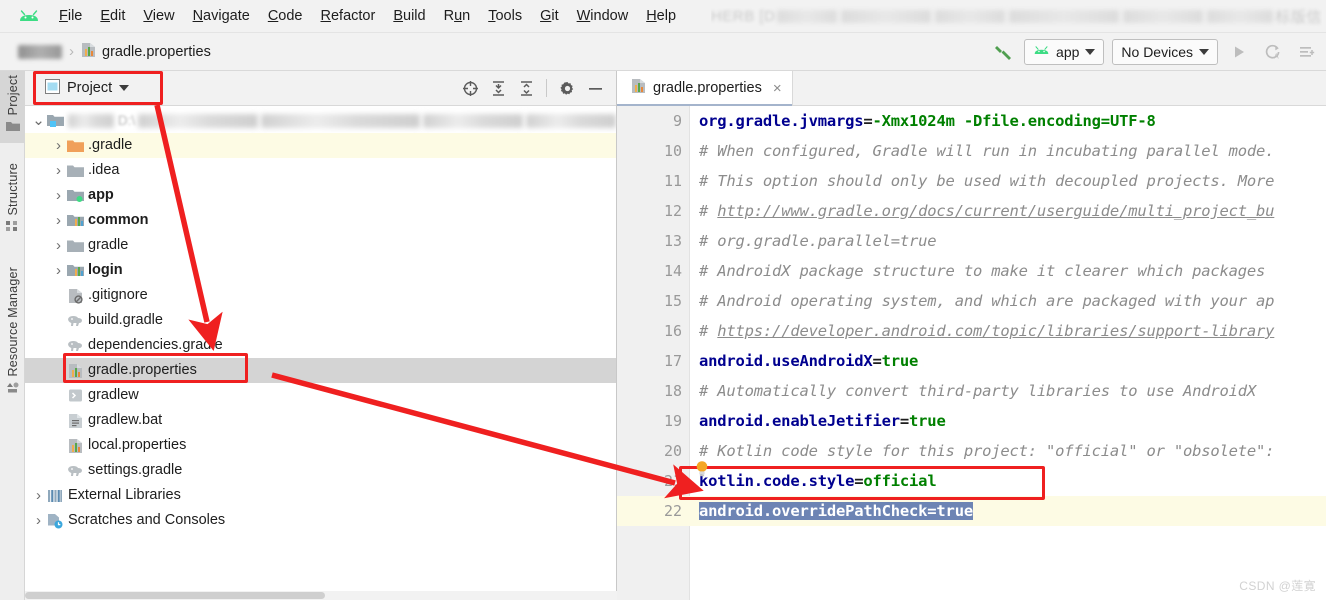  Describe the element at coordinates (75, 245) in the screenshot. I see `folder-icon` at that location.